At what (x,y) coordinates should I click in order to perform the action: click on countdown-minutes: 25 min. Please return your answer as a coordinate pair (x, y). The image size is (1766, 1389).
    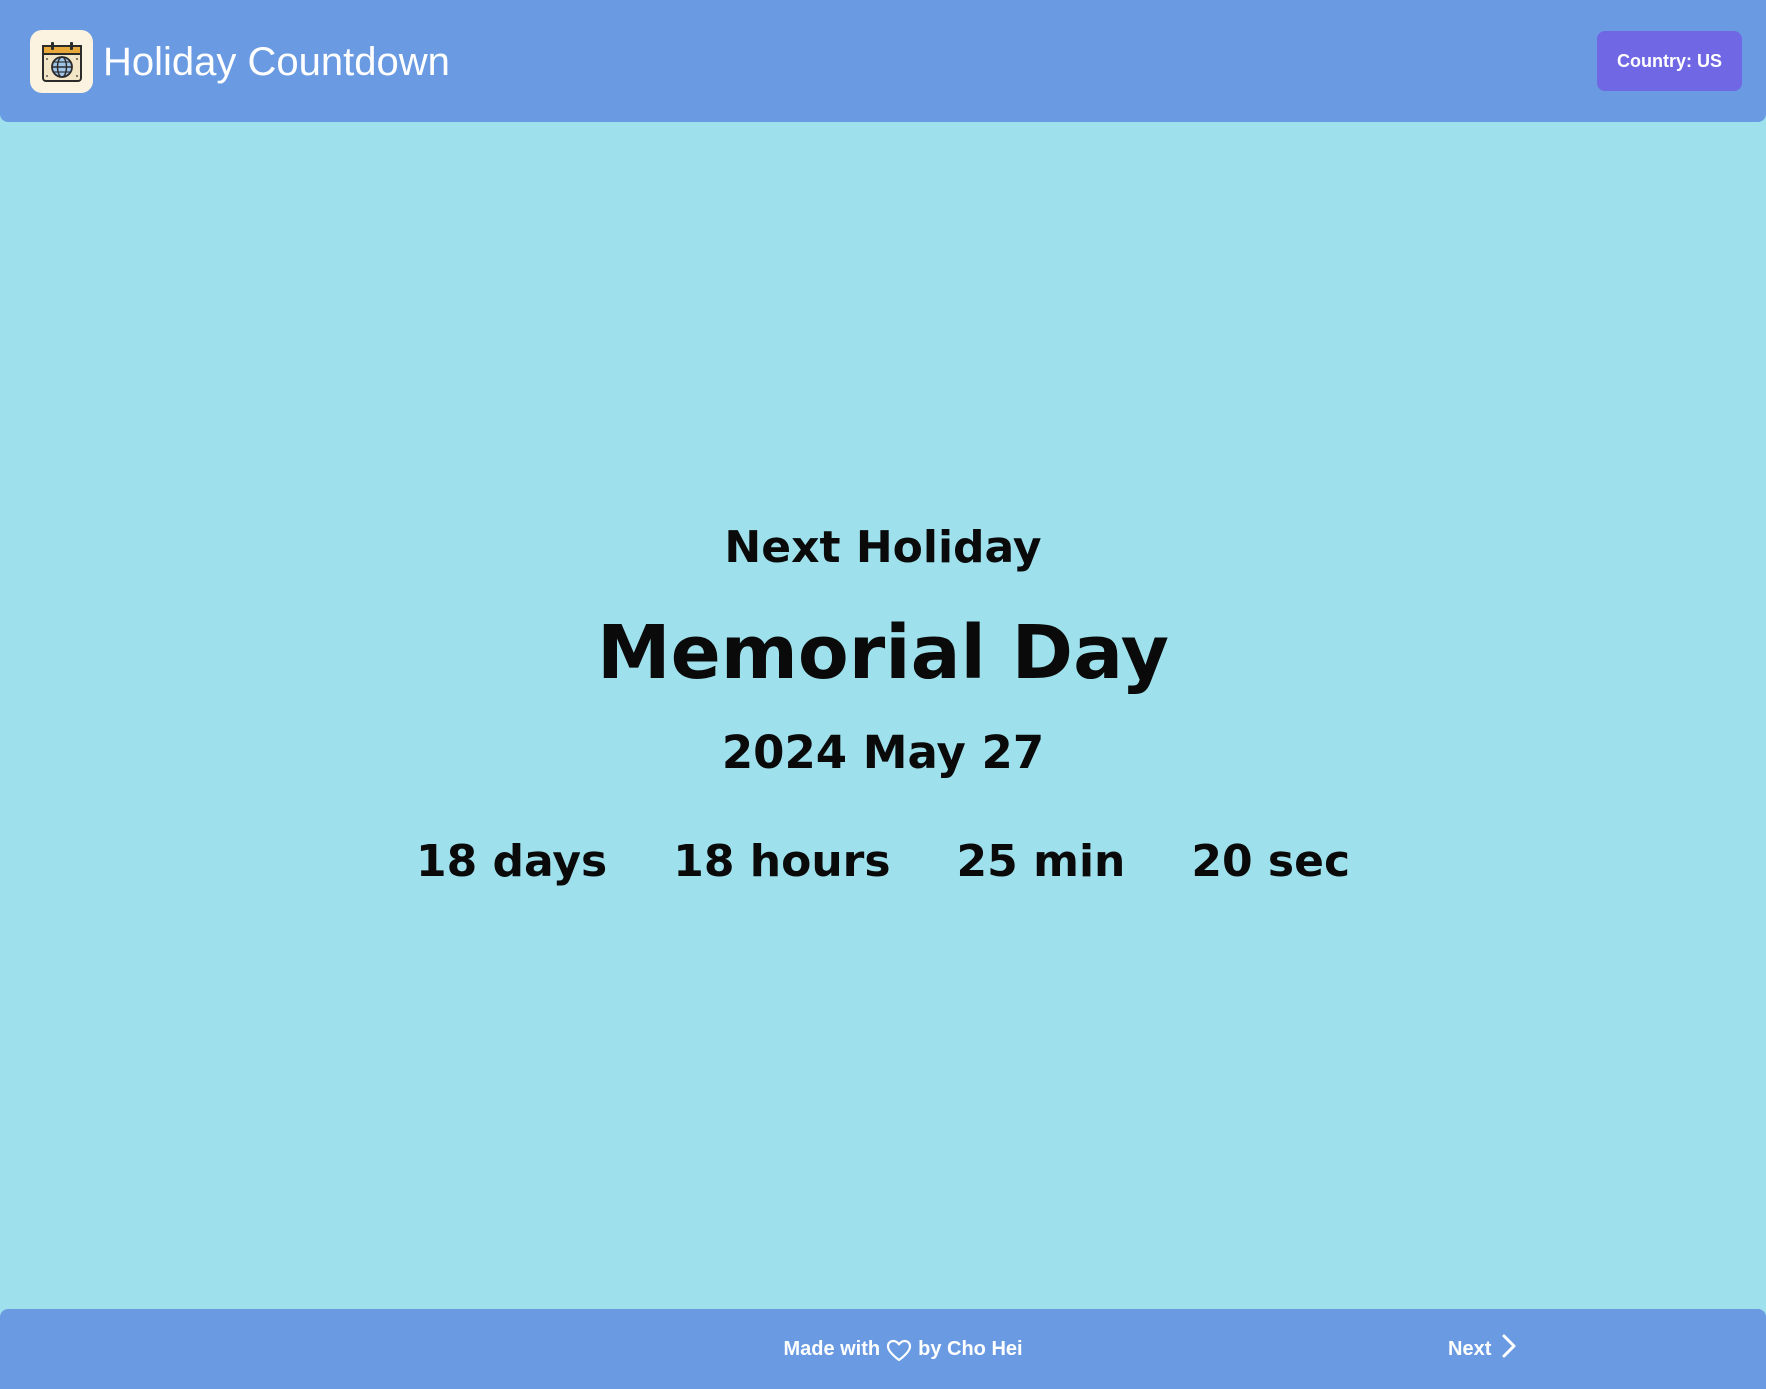
    Looking at the image, I should click on (1041, 861).